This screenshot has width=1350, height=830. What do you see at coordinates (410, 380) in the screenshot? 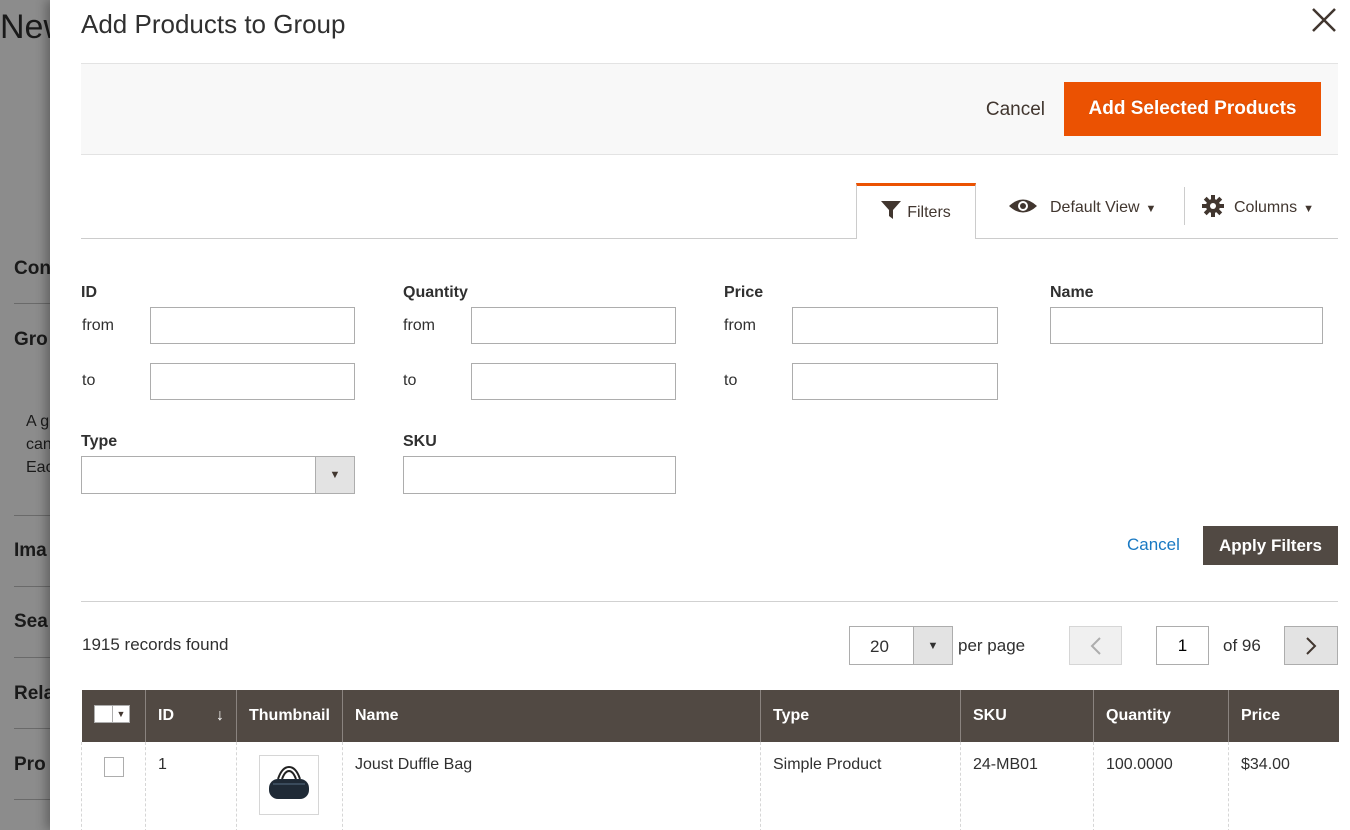
I see `filter-quantity-to-label: to` at bounding box center [410, 380].